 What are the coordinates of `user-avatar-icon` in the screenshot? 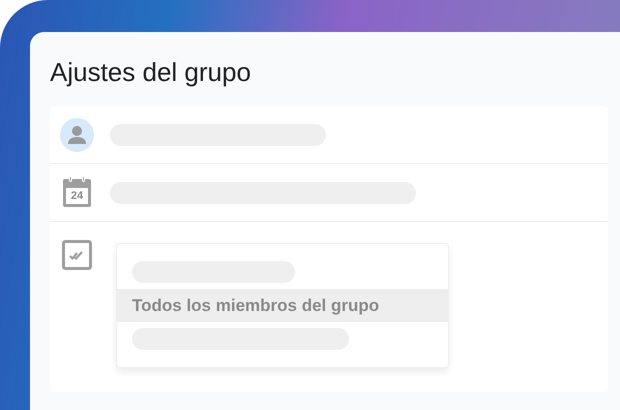 It's located at (77, 135).